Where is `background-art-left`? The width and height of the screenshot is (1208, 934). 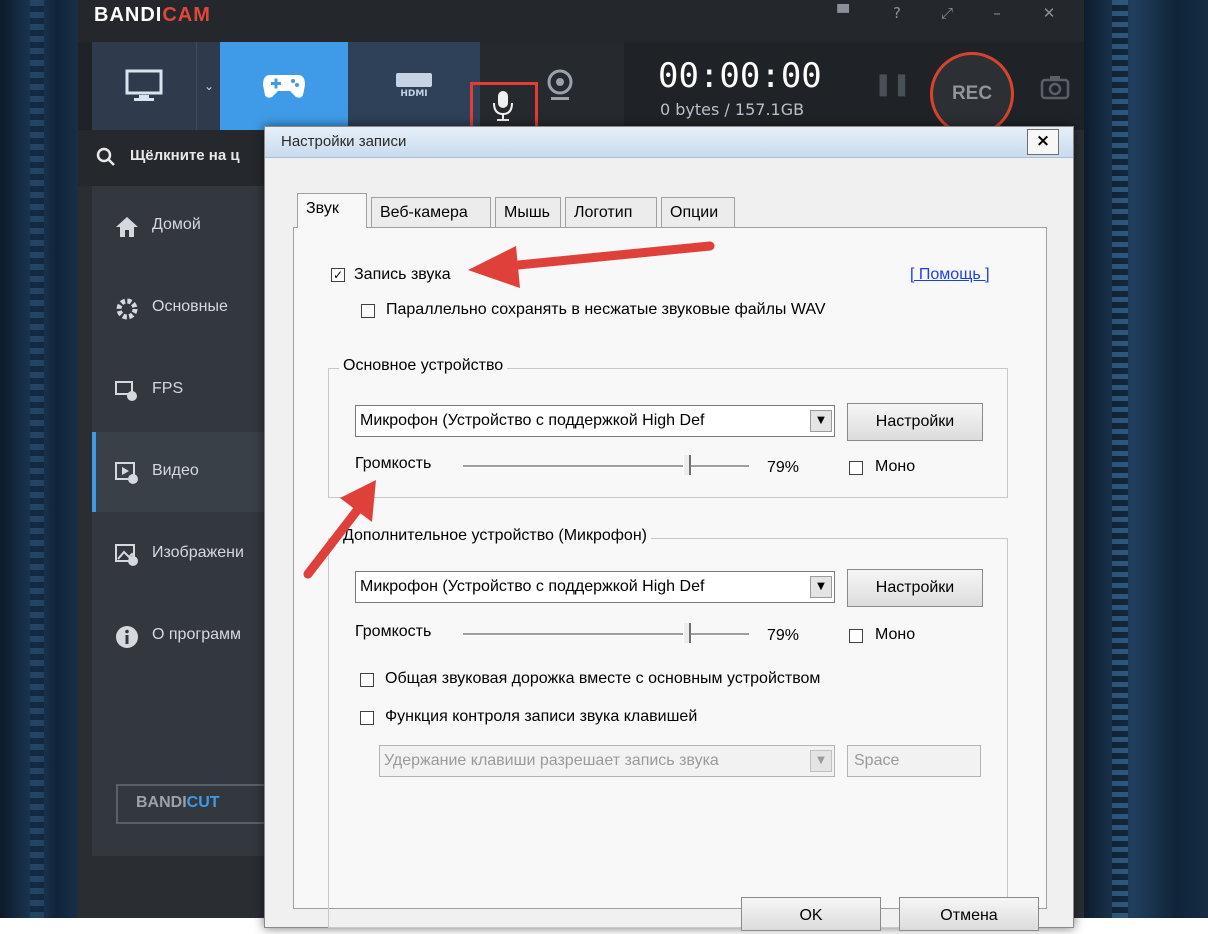 background-art-left is located at coordinates (40, 459).